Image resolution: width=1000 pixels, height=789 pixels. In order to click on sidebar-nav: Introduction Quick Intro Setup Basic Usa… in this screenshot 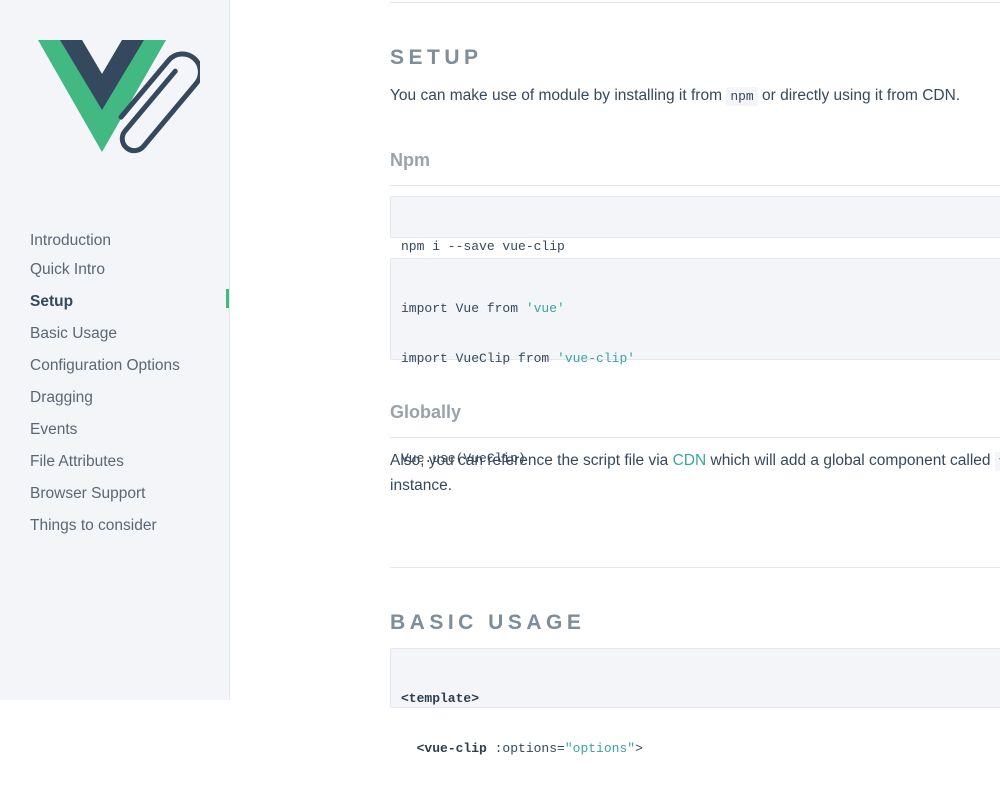, I will do `click(130, 388)`.